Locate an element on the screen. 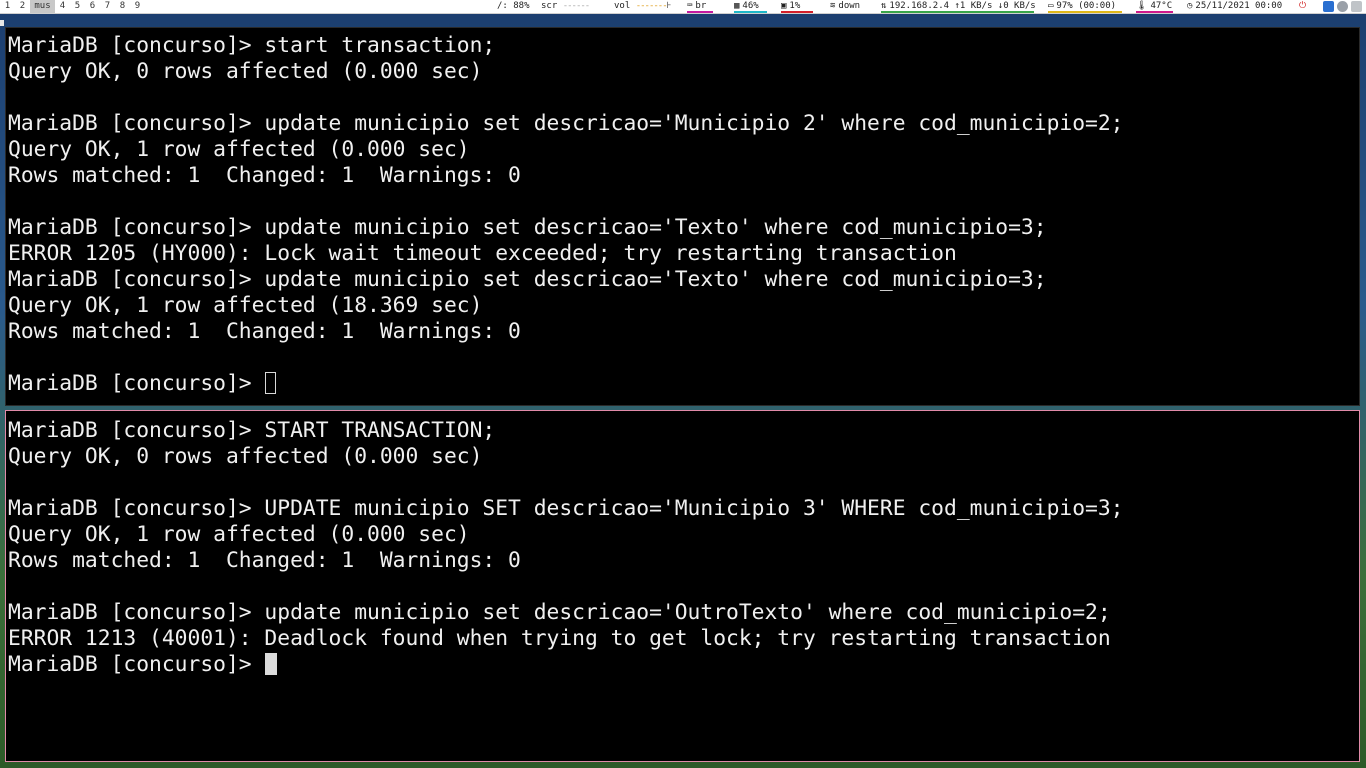 The height and width of the screenshot is (768, 1366). wifi-status: down is located at coordinates (849, 6).